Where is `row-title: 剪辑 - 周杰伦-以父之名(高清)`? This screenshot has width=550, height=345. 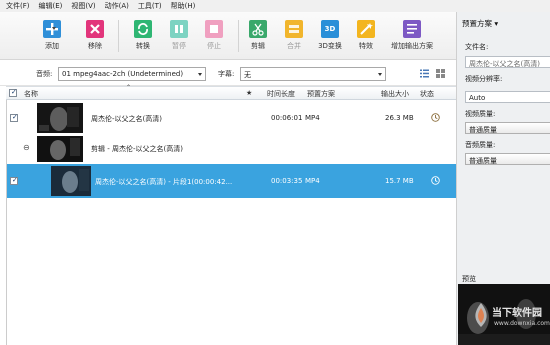
row-title: 剪辑 - 周杰伦-以父之名(高清) is located at coordinates (137, 149).